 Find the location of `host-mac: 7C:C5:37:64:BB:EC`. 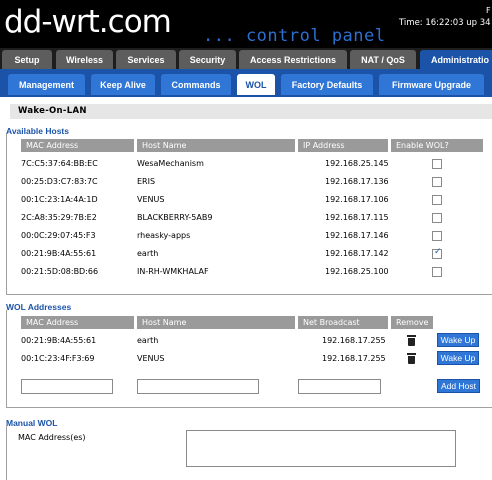

host-mac: 7C:C5:37:64:BB:EC is located at coordinates (59, 163).